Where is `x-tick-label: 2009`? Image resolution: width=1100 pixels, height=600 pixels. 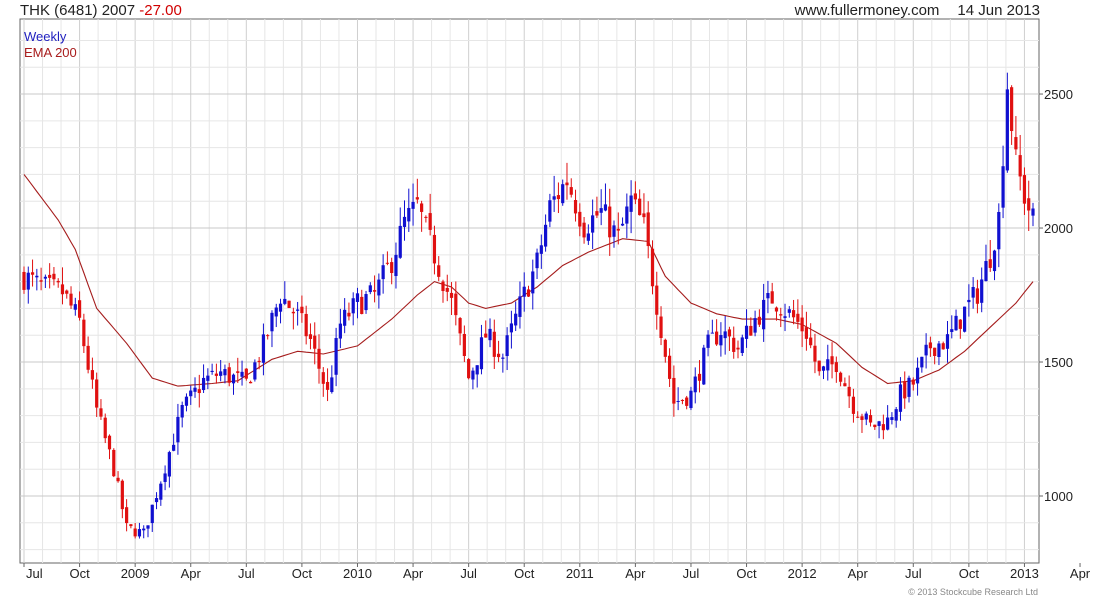
x-tick-label: 2009 is located at coordinates (135, 573).